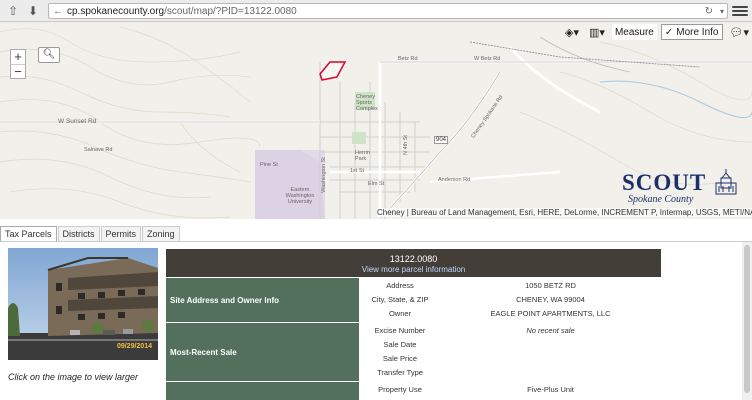 This screenshot has height=400, width=752. Describe the element at coordinates (33, 11) in the screenshot. I see `download-icon: ⬇` at that location.